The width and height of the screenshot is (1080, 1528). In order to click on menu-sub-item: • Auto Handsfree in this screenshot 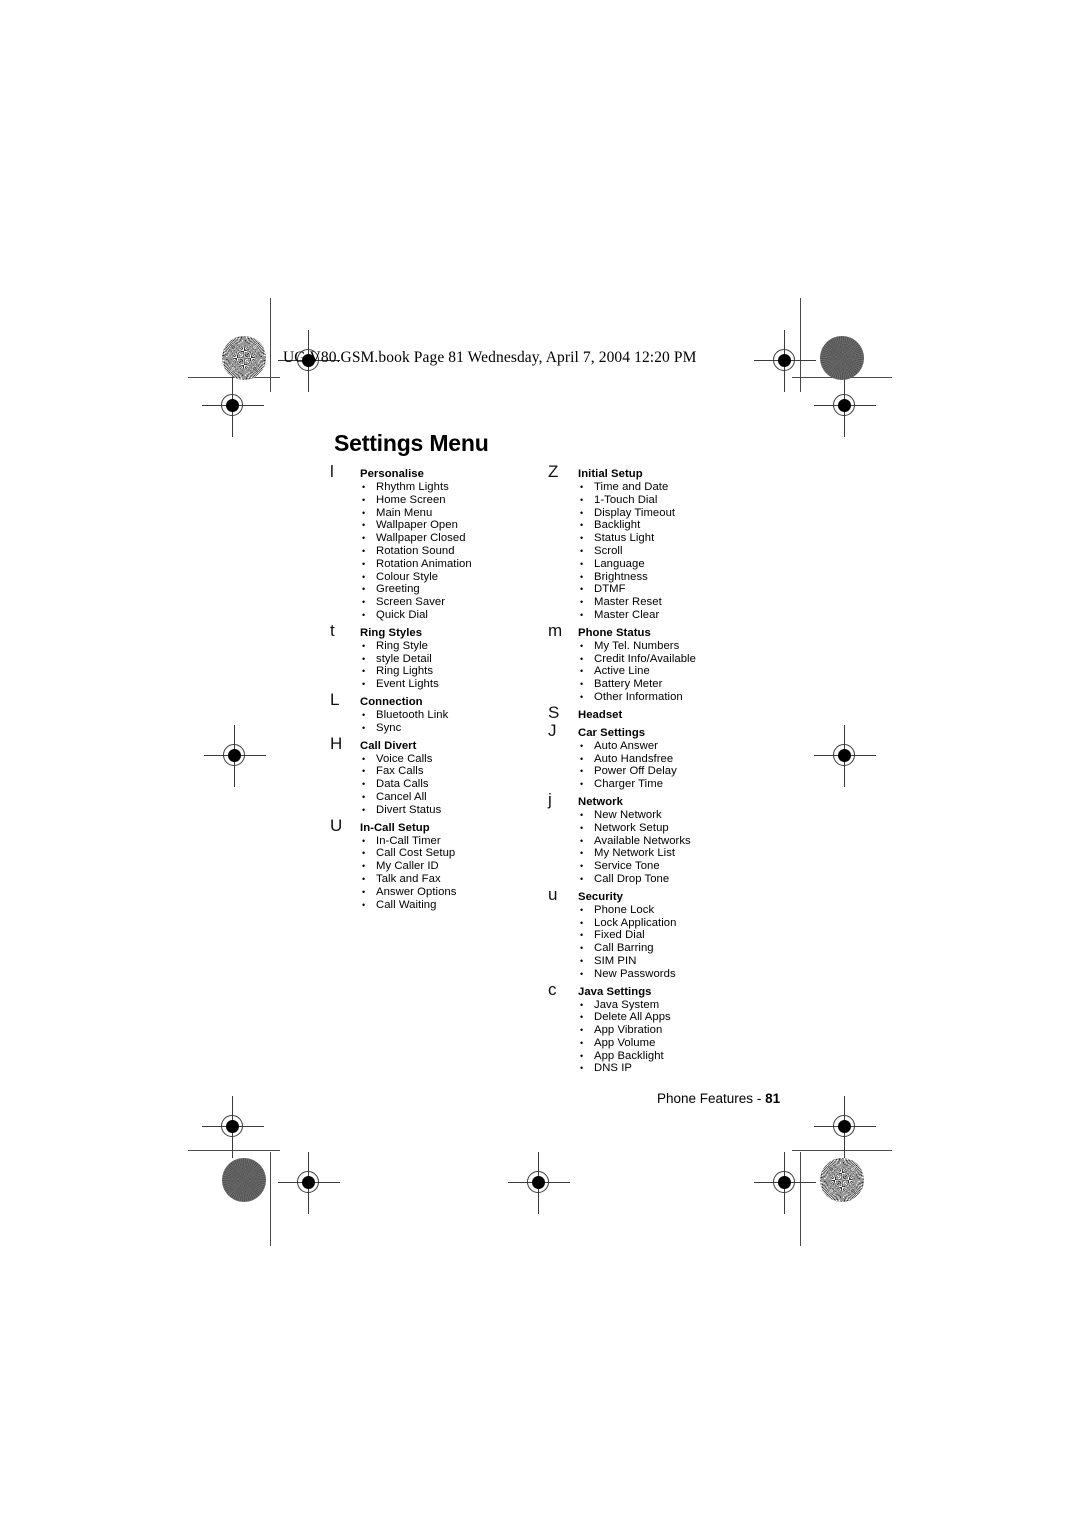, I will do `click(684, 759)`.